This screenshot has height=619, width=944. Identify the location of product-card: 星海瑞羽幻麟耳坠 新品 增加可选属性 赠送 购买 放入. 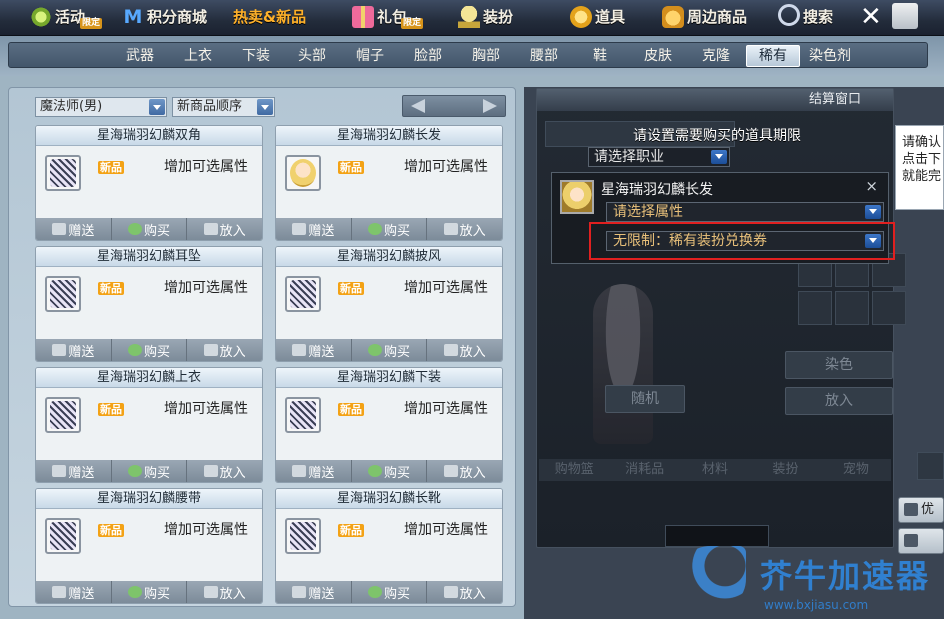
(149, 304).